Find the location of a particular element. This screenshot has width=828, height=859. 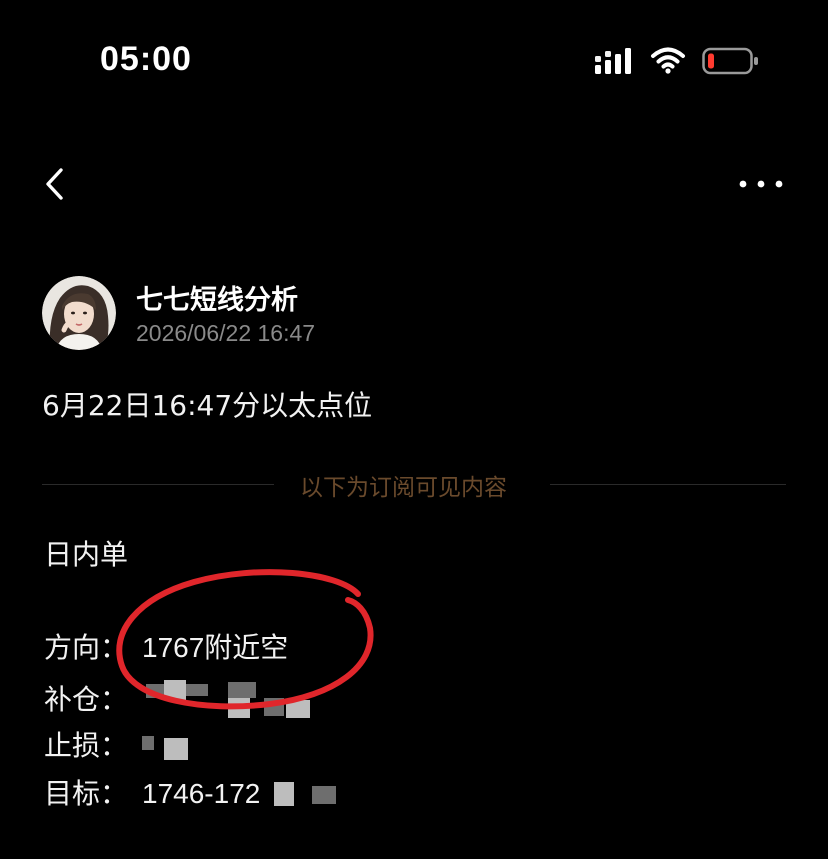

battery-icon is located at coordinates (730, 61).